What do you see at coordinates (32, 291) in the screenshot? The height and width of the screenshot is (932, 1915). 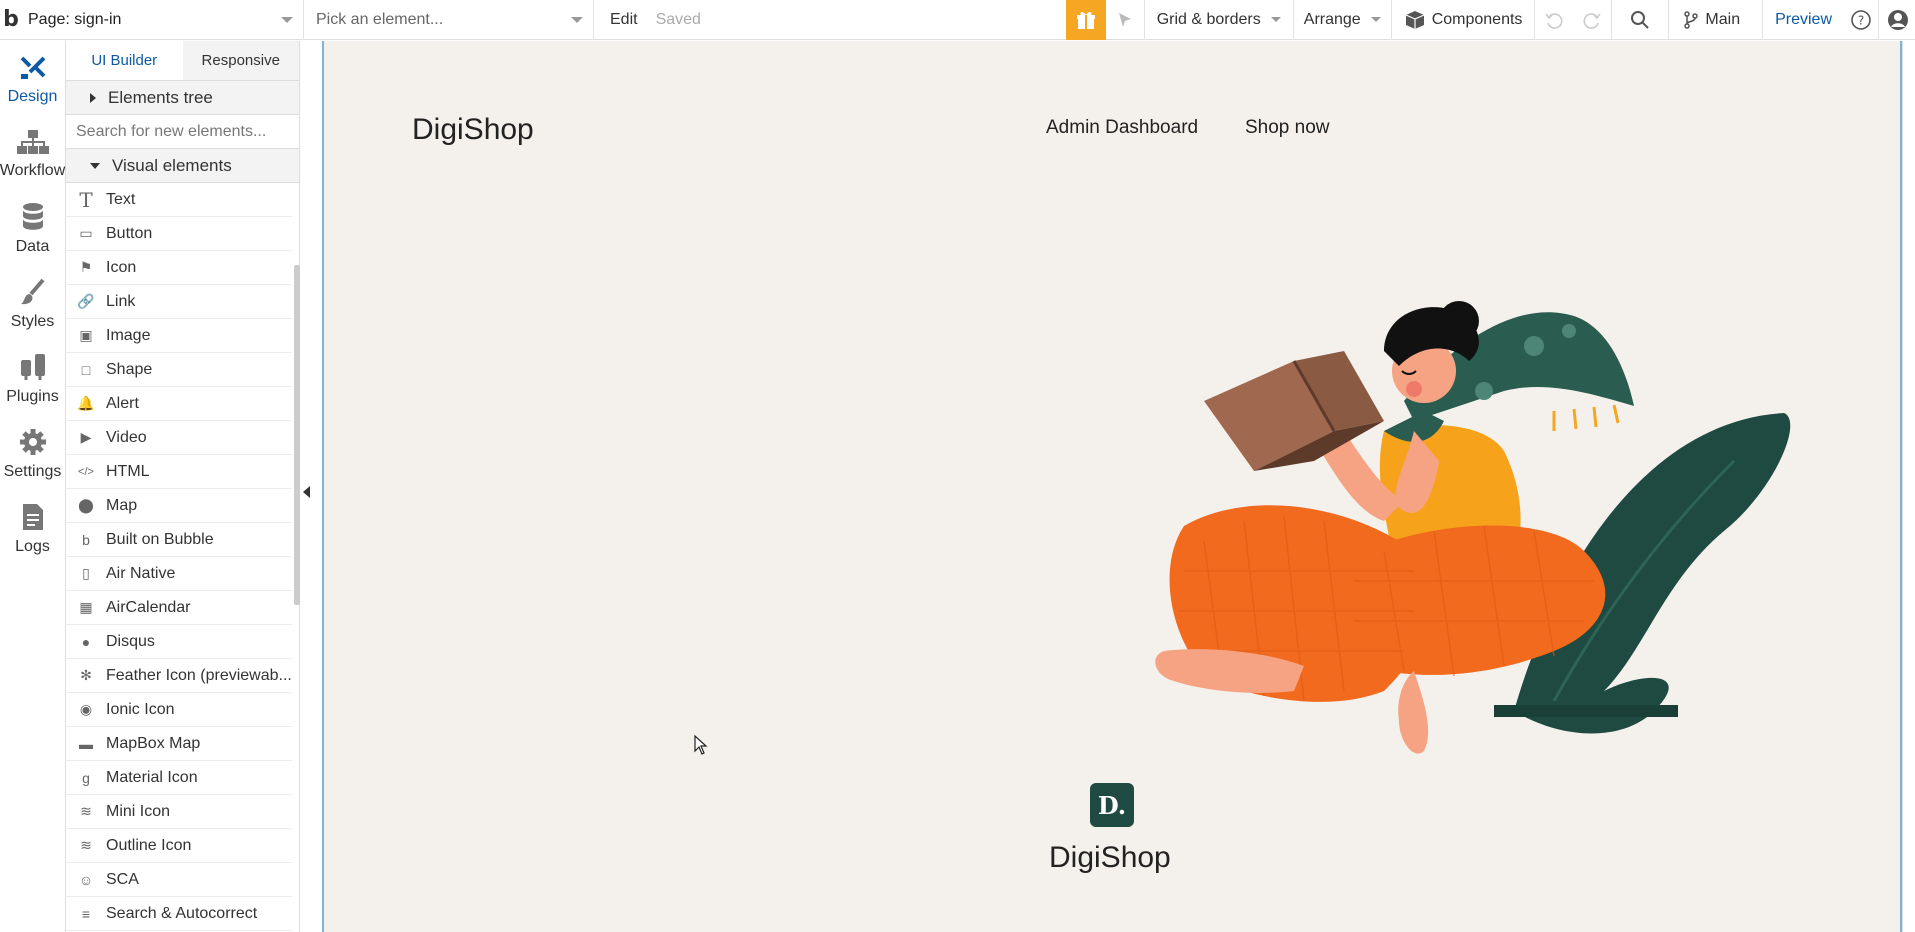 I see `brush-icon` at bounding box center [32, 291].